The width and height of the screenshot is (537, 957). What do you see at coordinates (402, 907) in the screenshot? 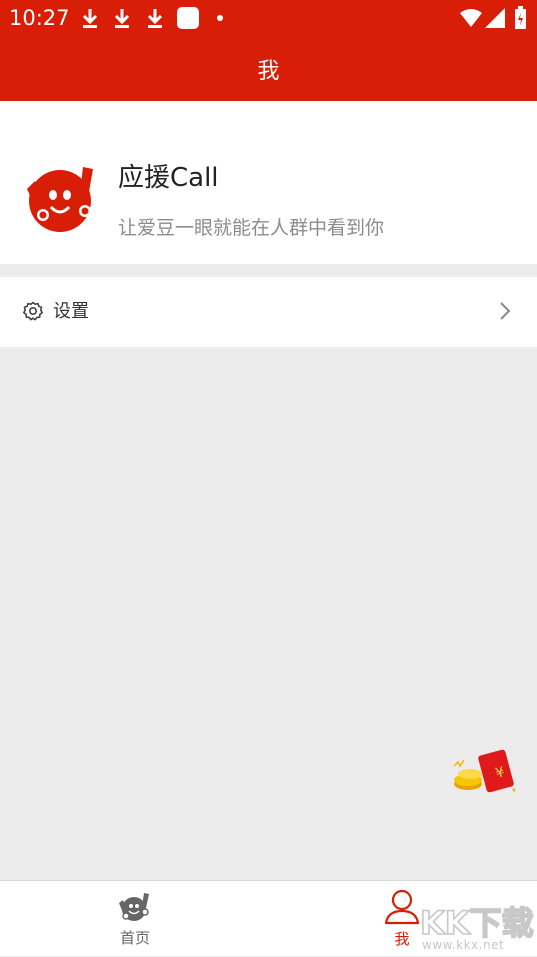
I see `person-icon` at bounding box center [402, 907].